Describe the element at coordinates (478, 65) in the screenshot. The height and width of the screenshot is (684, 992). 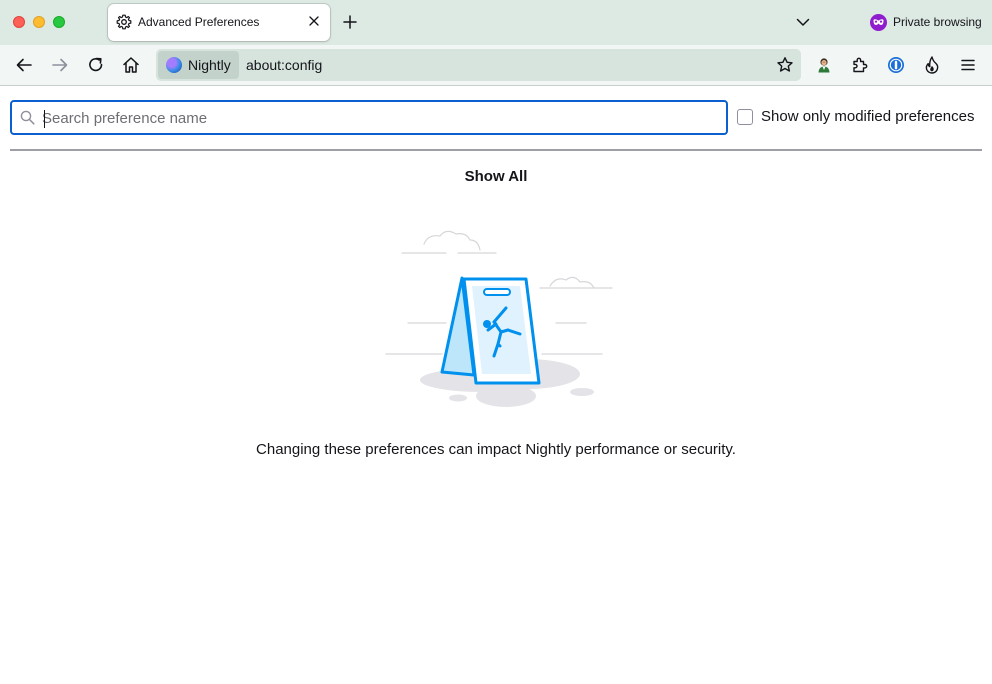
I see `url-bar: Nightly about:config` at that location.